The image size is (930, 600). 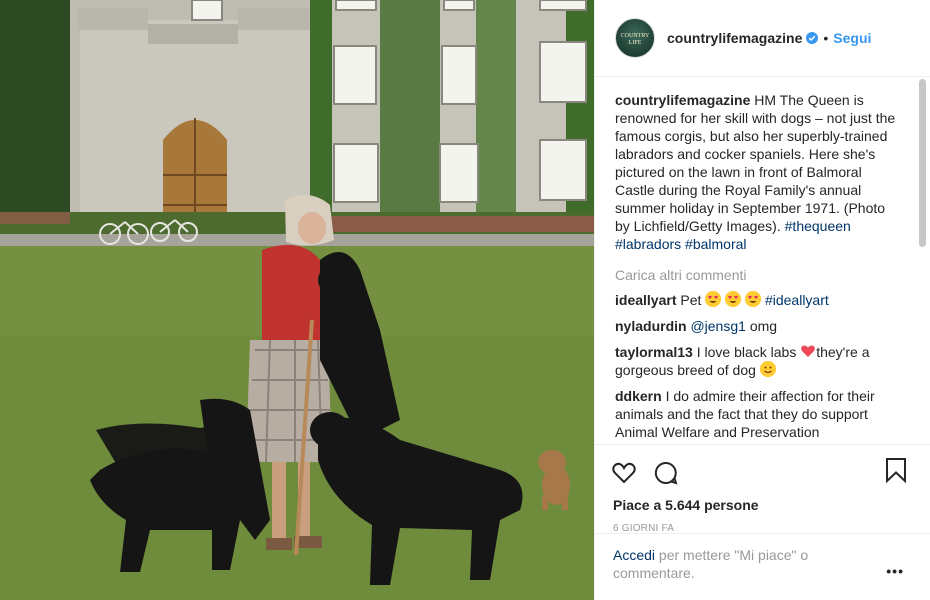 I want to click on comments-scrollbar, so click(x=922, y=259).